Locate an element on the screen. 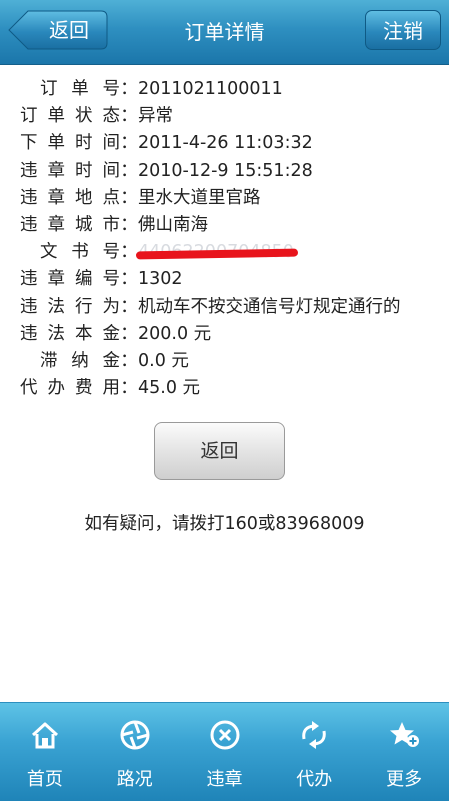  detail-value: 佛山南海 is located at coordinates (173, 224).